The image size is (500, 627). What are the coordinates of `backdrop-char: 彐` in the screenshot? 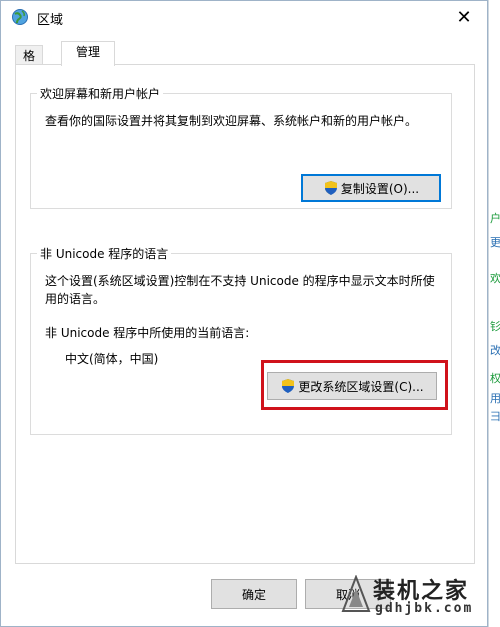 It's located at (495, 416).